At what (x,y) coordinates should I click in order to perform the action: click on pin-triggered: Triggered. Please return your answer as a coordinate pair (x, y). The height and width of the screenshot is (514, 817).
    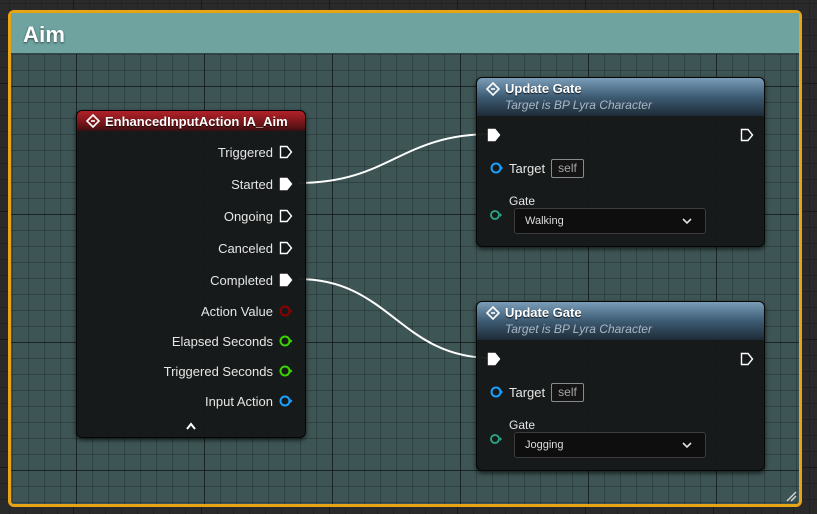
    Looking at the image, I should click on (255, 152).